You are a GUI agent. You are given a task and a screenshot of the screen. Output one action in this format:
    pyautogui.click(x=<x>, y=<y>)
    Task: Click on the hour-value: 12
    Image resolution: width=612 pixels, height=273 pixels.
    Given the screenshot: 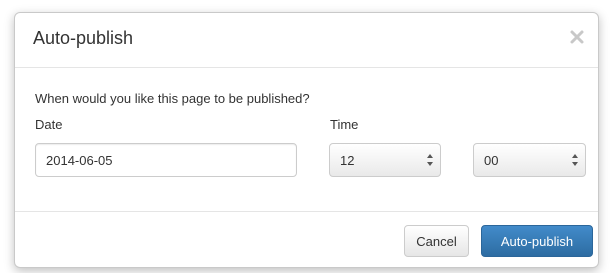 What is the action you would take?
    pyautogui.click(x=347, y=160)
    